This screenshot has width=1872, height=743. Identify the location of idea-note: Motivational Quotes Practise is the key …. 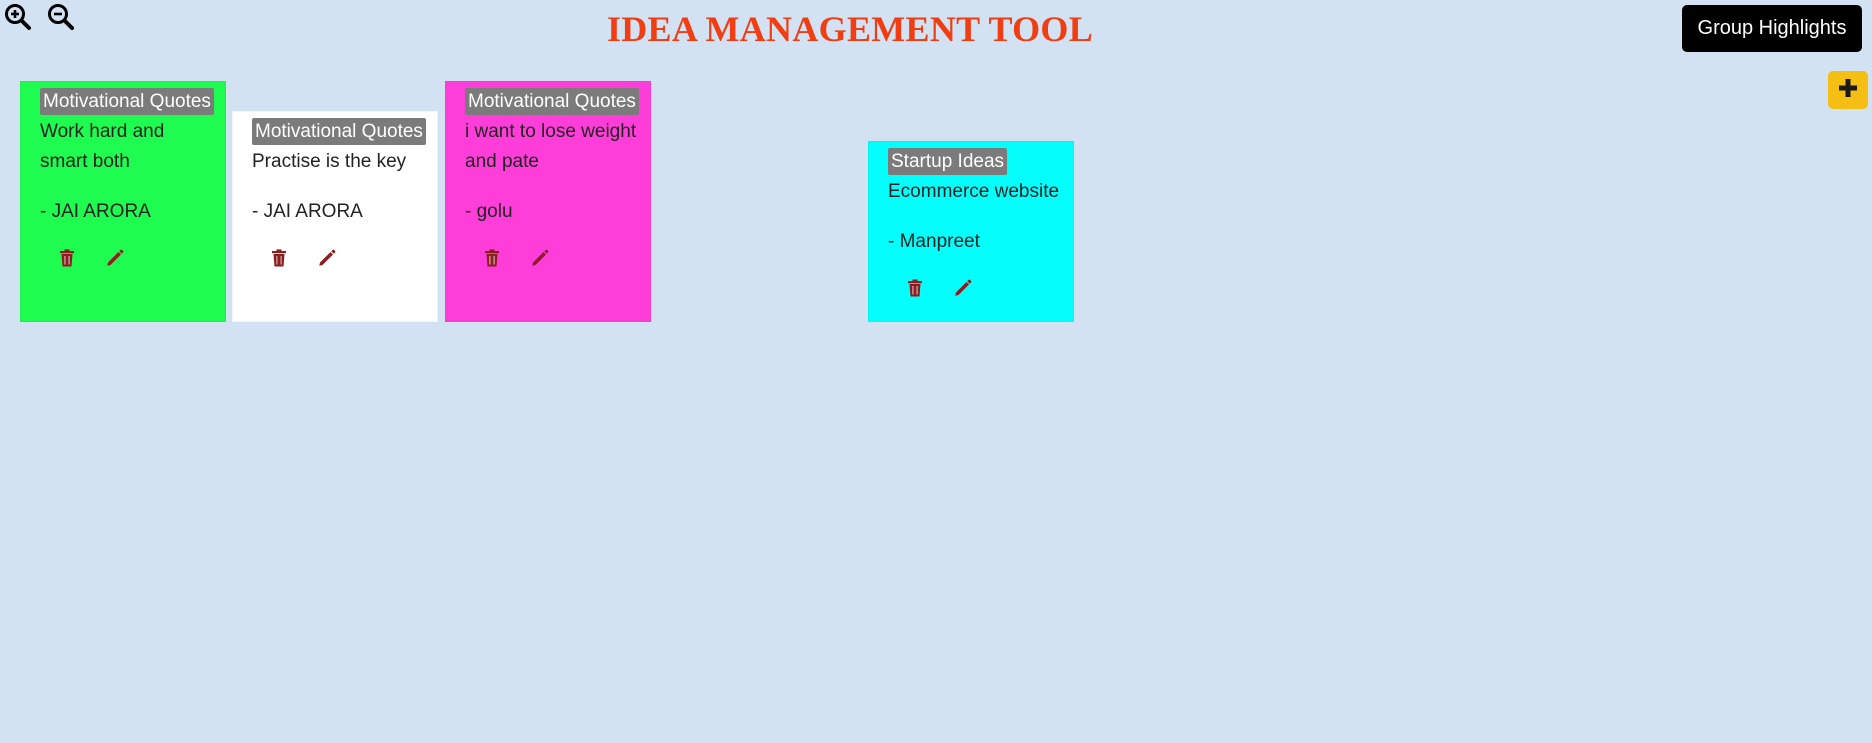
(335, 216).